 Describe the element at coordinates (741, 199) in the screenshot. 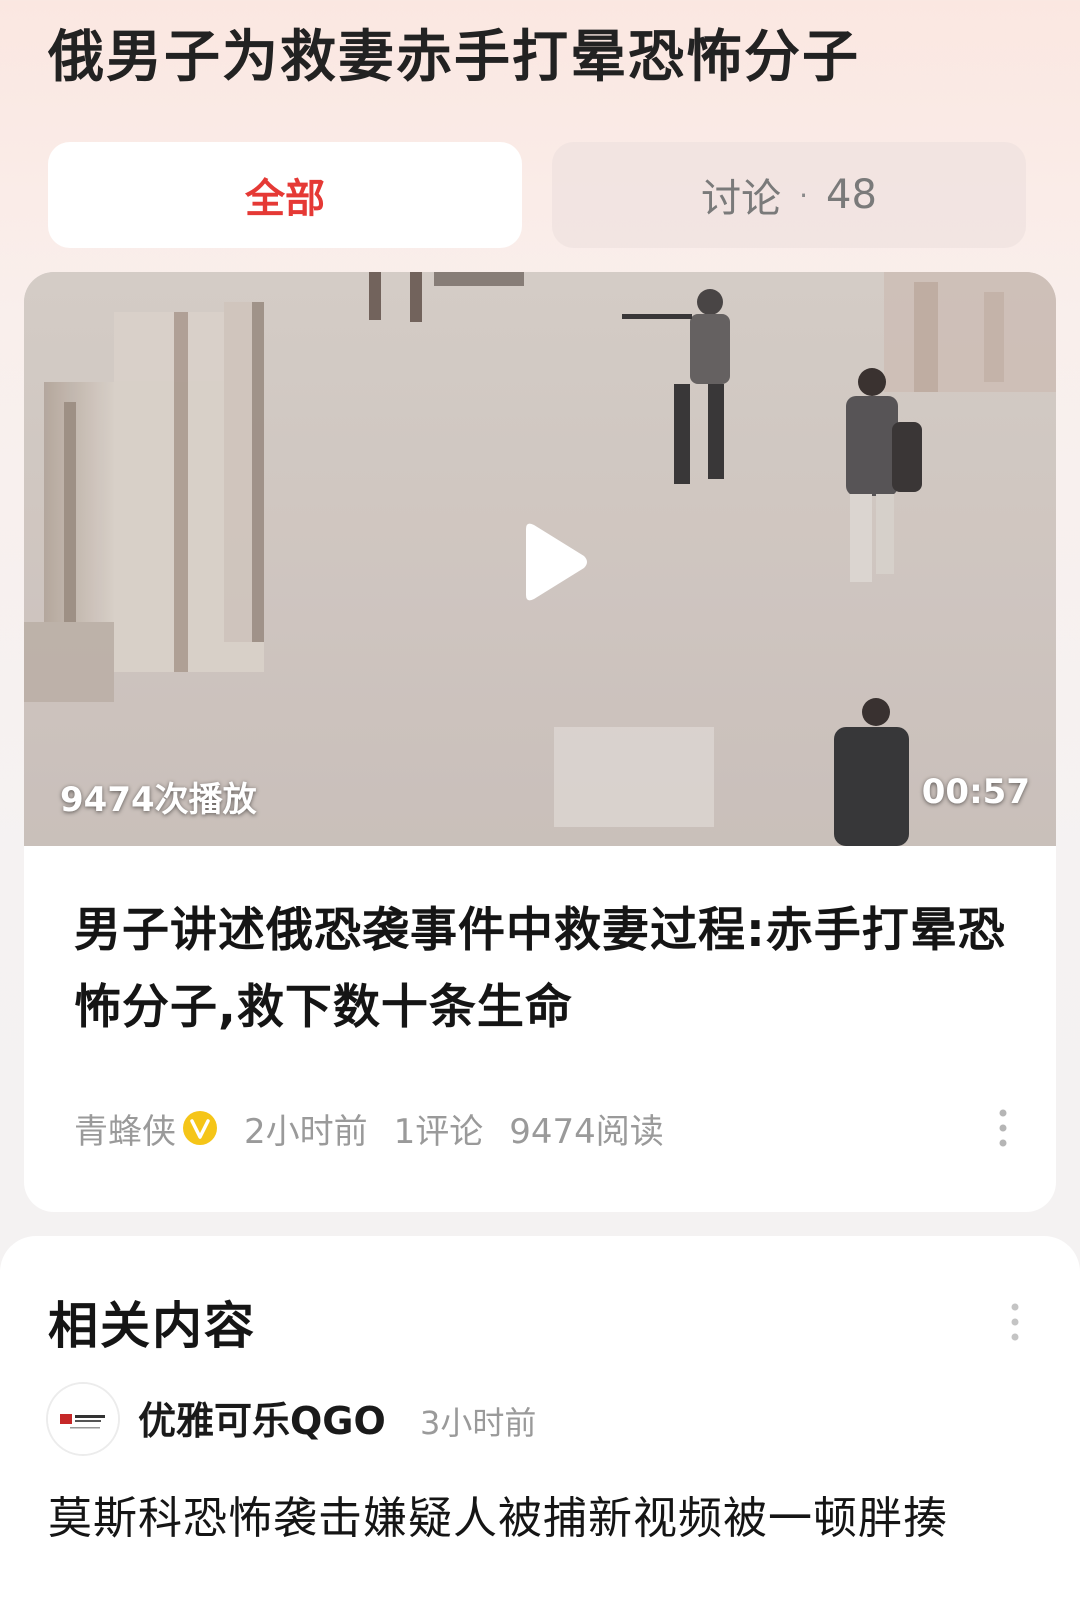

I see `tab-discussion-label: 讨论` at that location.